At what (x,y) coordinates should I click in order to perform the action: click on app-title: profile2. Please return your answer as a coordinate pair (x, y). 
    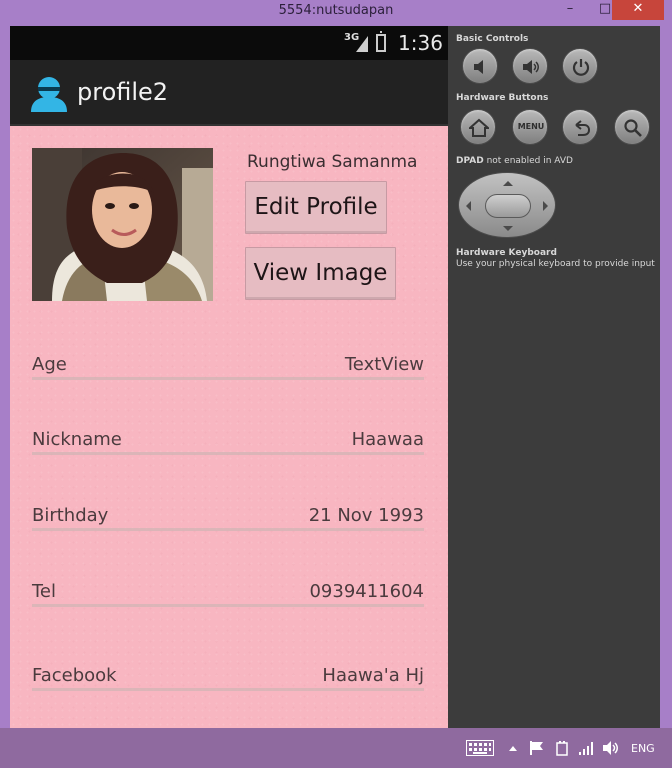
    Looking at the image, I should click on (123, 92).